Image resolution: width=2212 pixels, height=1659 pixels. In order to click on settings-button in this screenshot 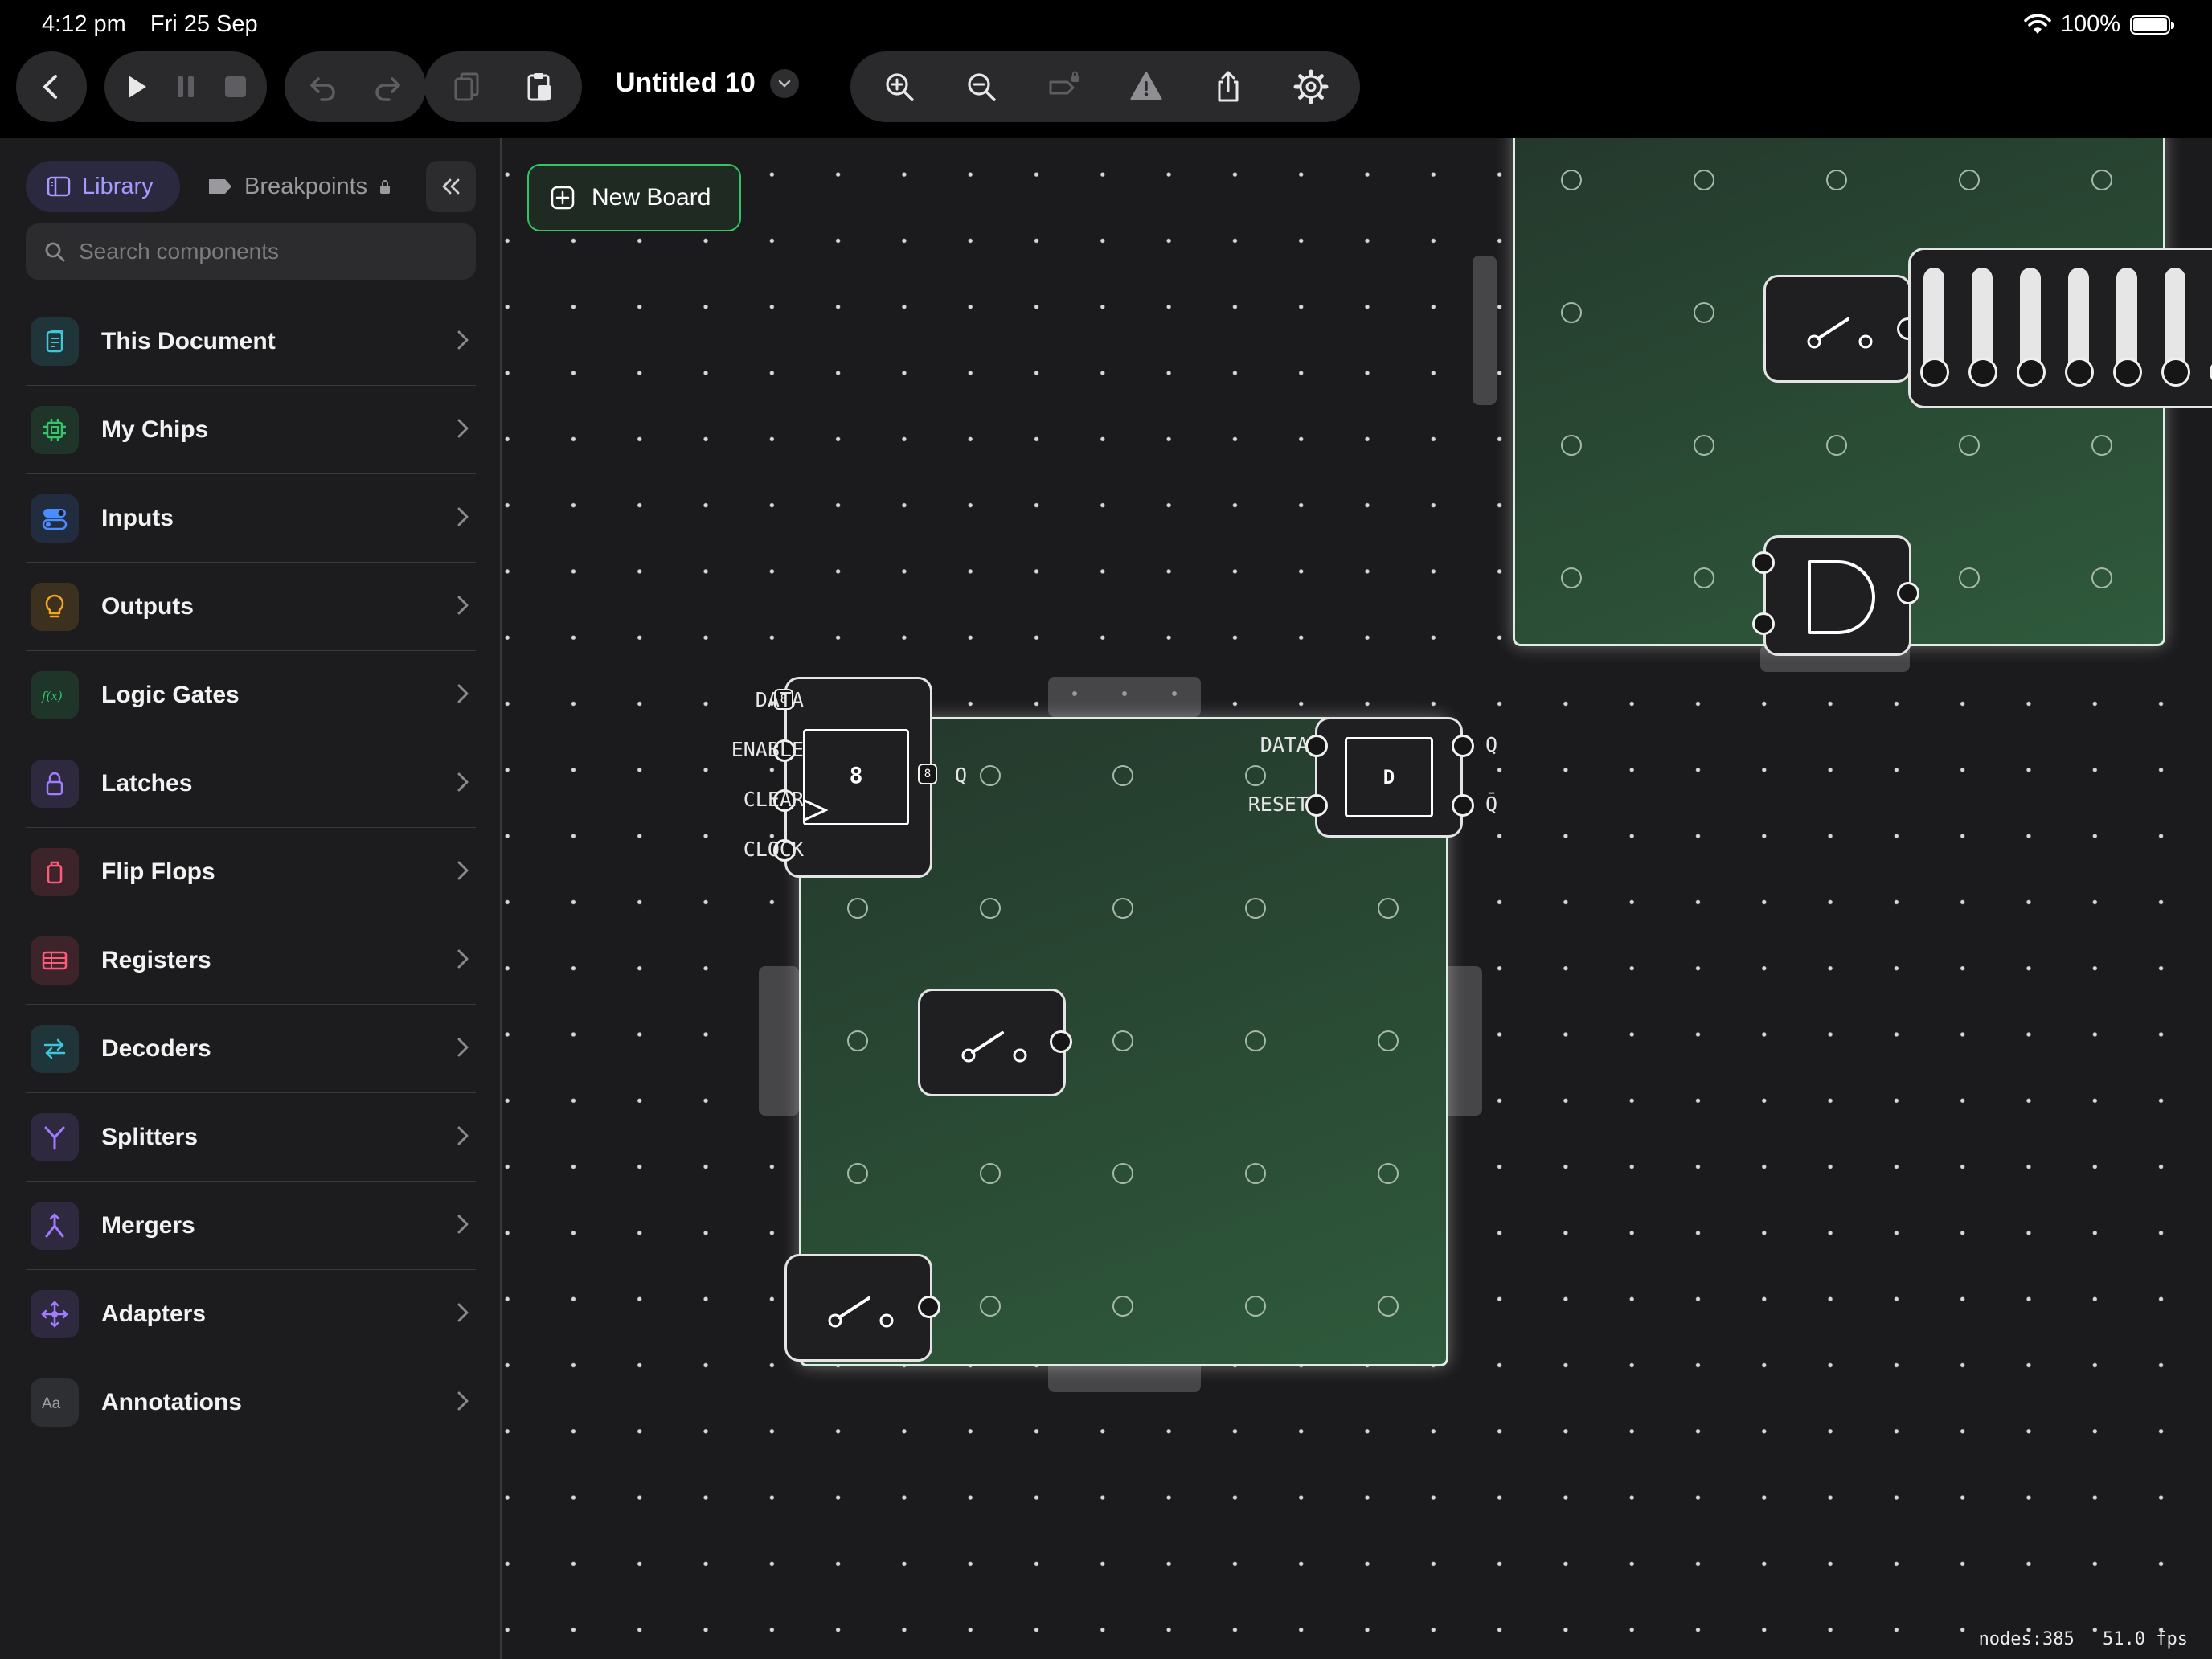, I will do `click(1311, 86)`.